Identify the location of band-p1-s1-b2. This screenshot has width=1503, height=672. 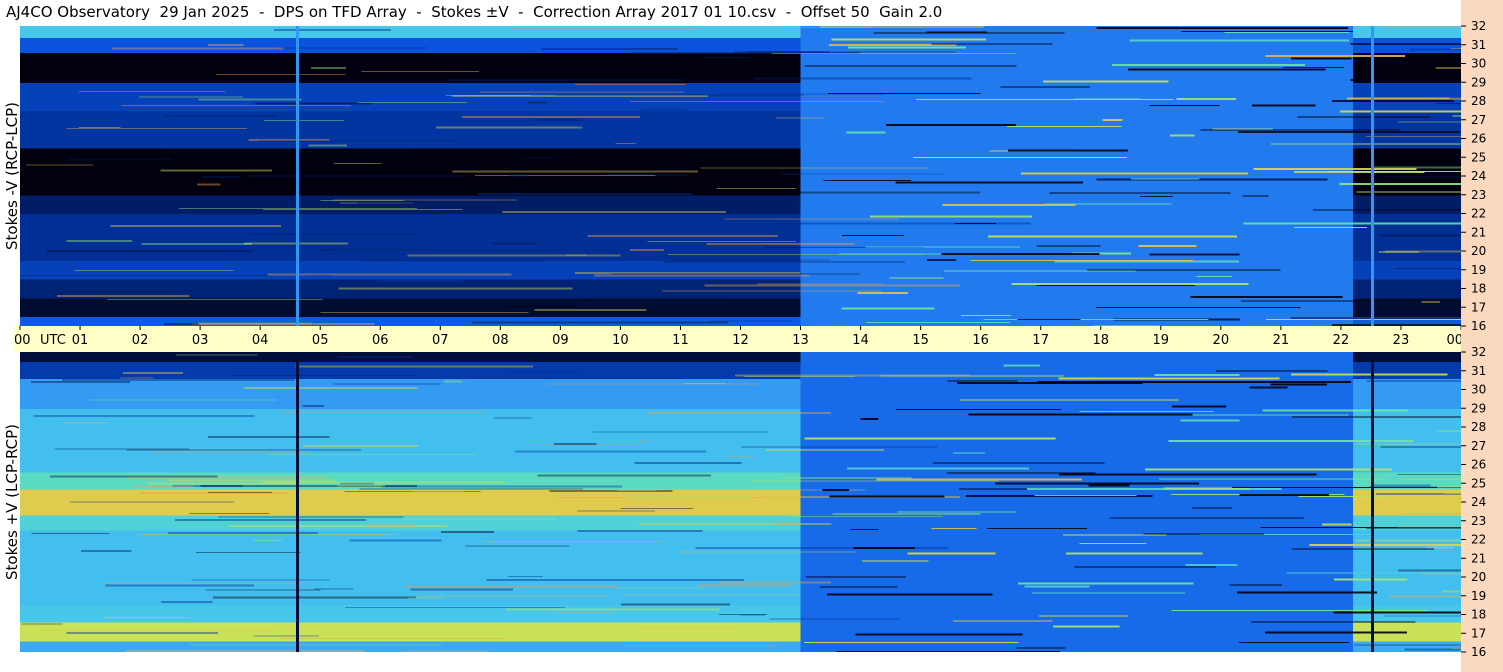
(1406, 614).